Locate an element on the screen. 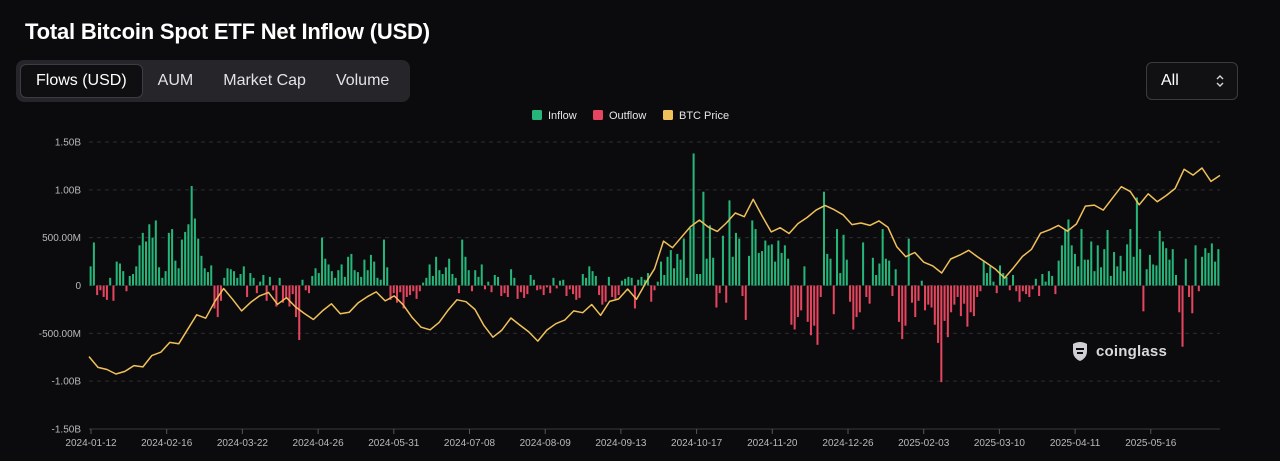 The image size is (1280, 461). x-tick-label: 2025-02-03 is located at coordinates (924, 443).